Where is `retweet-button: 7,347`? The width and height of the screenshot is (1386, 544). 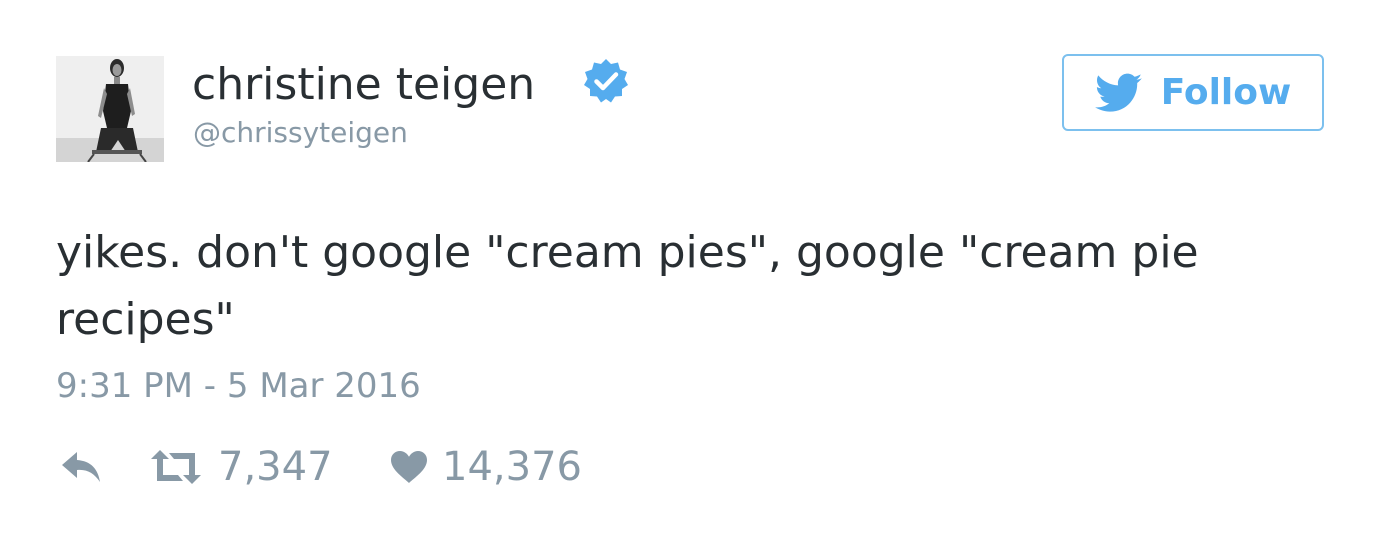 retweet-button: 7,347 is located at coordinates (240, 467).